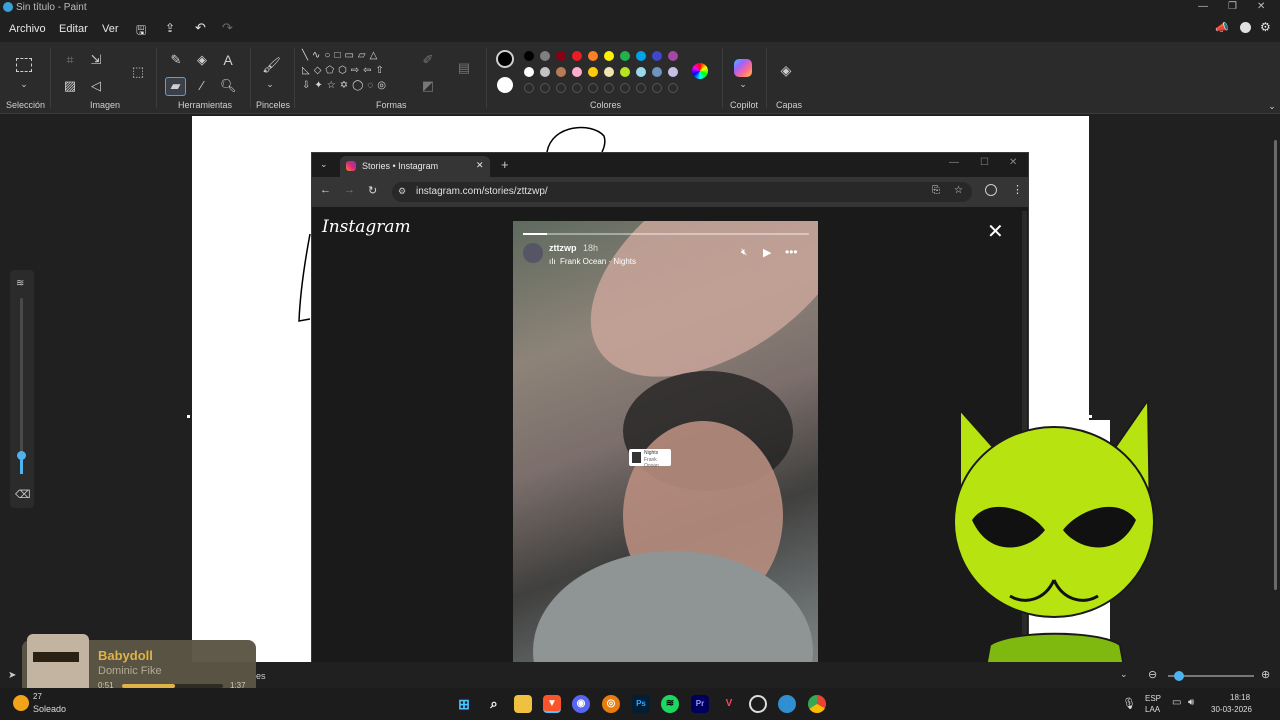  Describe the element at coordinates (1153, 698) in the screenshot. I see `language-code: ESP` at that location.